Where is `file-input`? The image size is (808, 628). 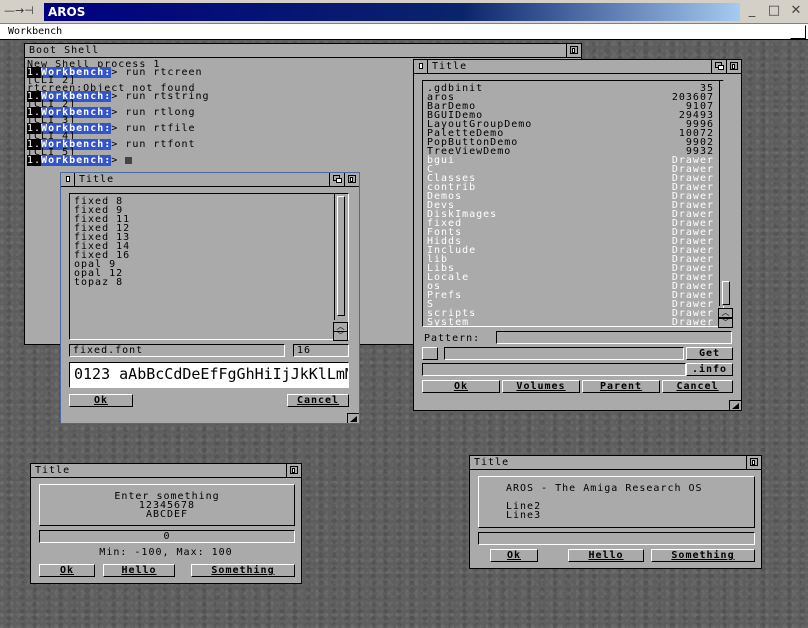
file-input is located at coordinates (554, 369).